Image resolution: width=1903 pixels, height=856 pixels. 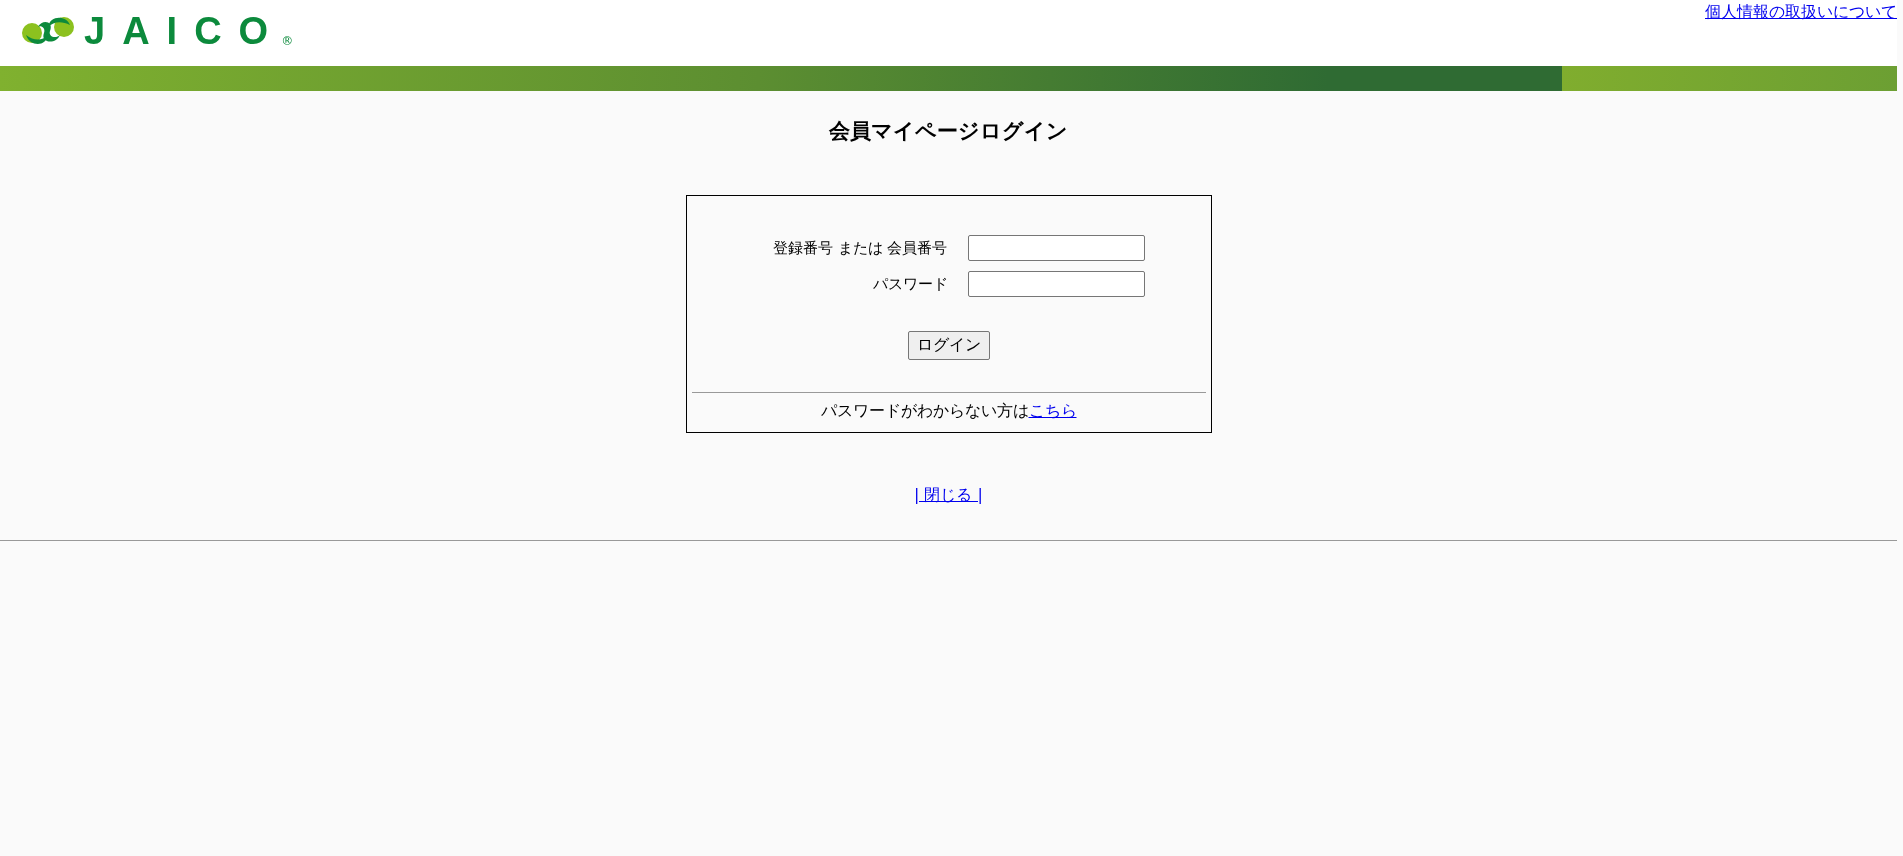 What do you see at coordinates (948, 494) in the screenshot?
I see `close-link: | 閉じる |` at bounding box center [948, 494].